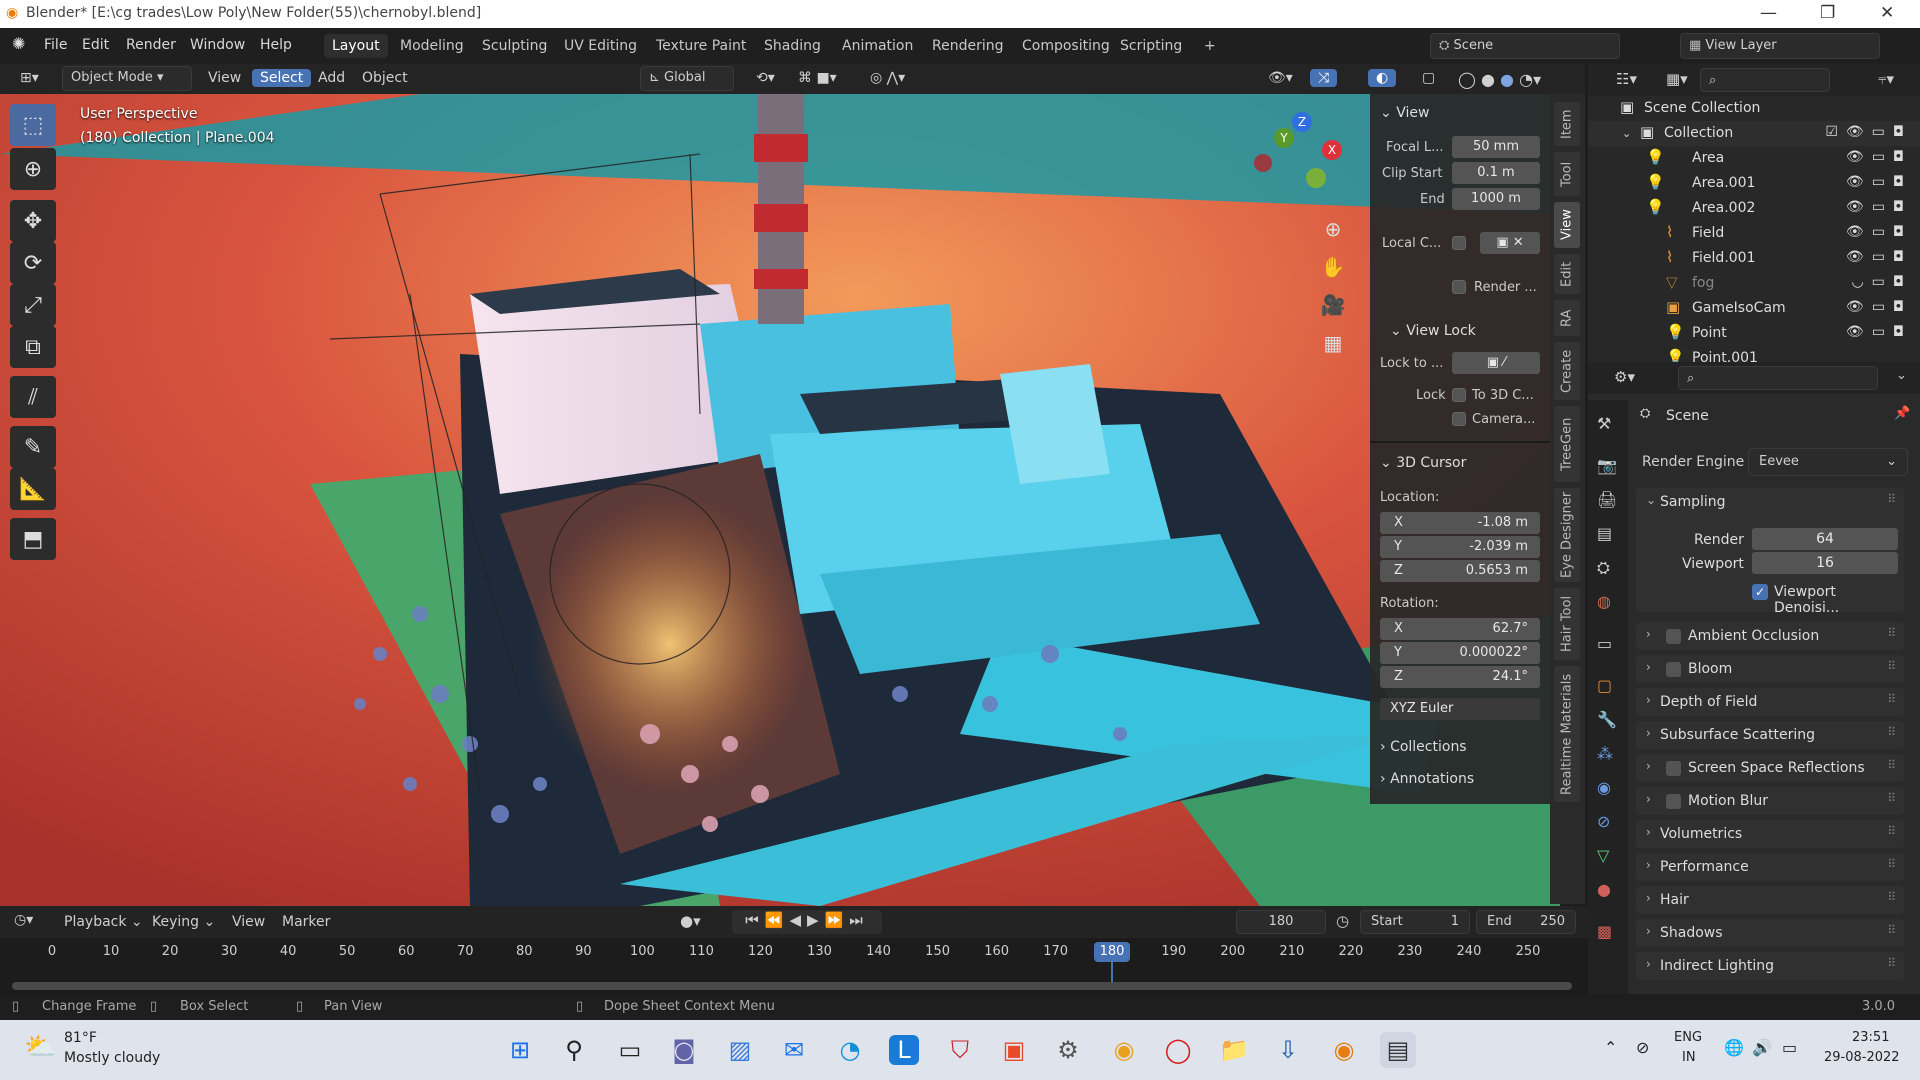  What do you see at coordinates (1887, 13) in the screenshot?
I see `close-button: ✕` at bounding box center [1887, 13].